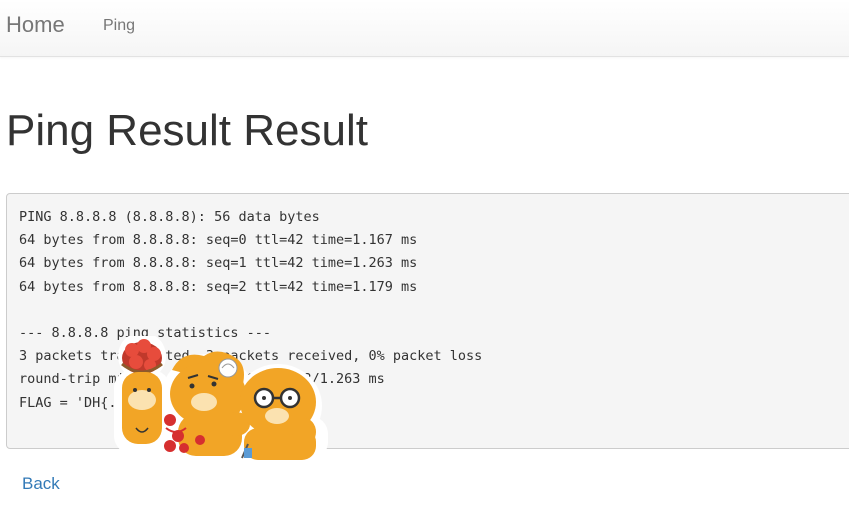 The height and width of the screenshot is (516, 849). What do you see at coordinates (221, 398) in the screenshot?
I see `lion-characters-sticker` at bounding box center [221, 398].